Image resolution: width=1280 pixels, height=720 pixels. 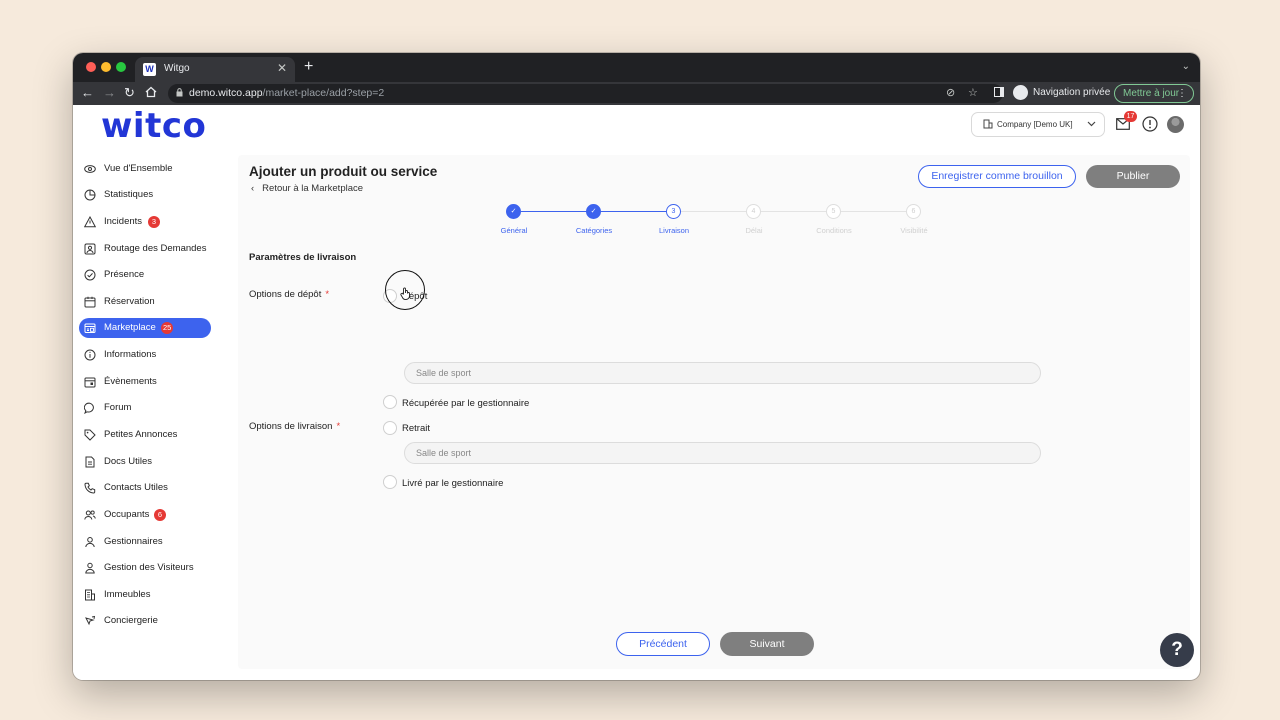 I want to click on home-icon, so click(x=151, y=92).